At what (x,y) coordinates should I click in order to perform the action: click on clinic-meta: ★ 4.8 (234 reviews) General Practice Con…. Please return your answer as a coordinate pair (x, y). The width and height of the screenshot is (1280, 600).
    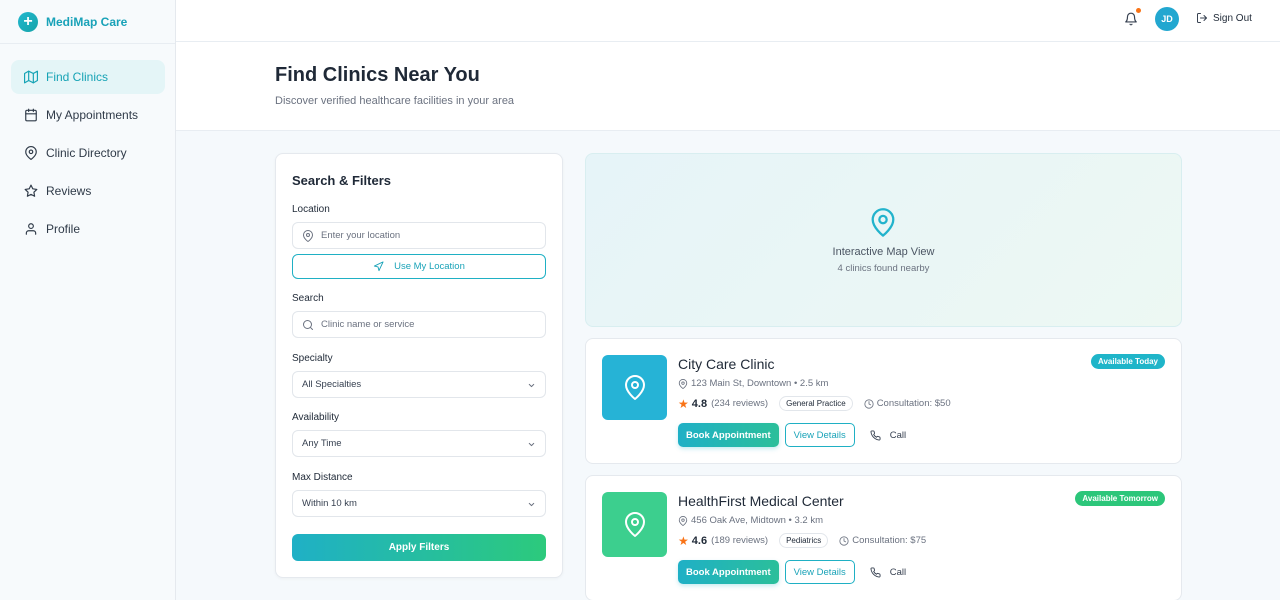
    Looking at the image, I should click on (814, 403).